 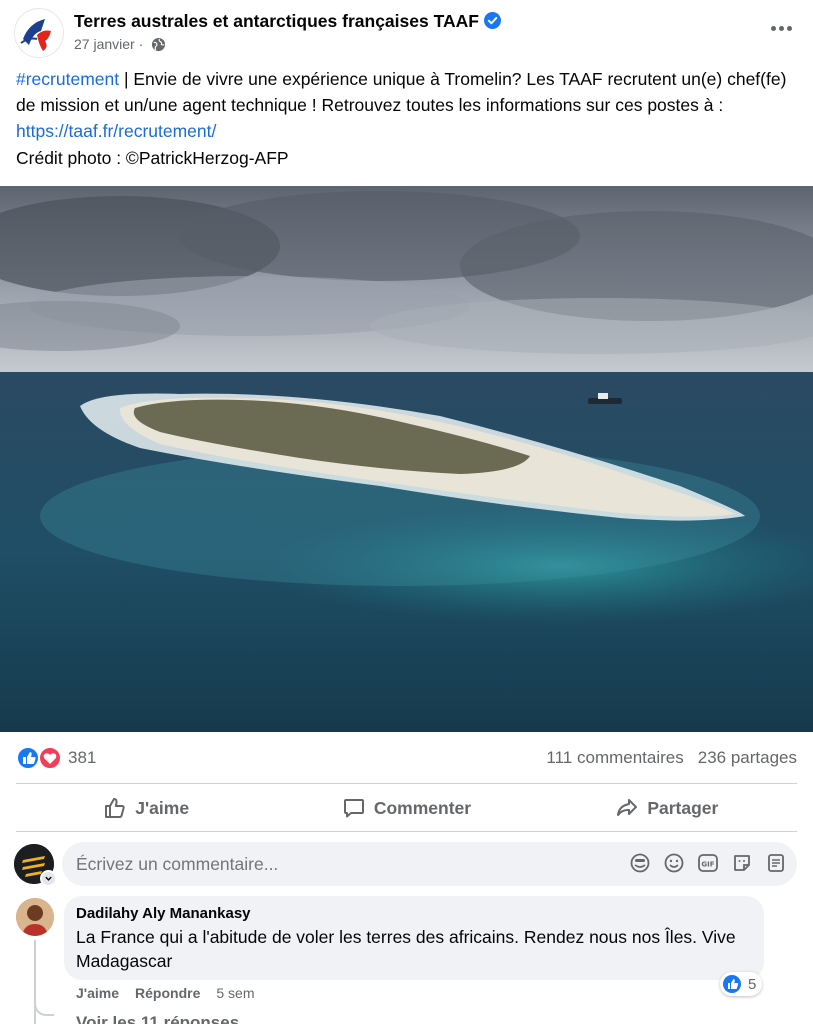 What do you see at coordinates (104, 44) in the screenshot?
I see `post-date: 27 janvier` at bounding box center [104, 44].